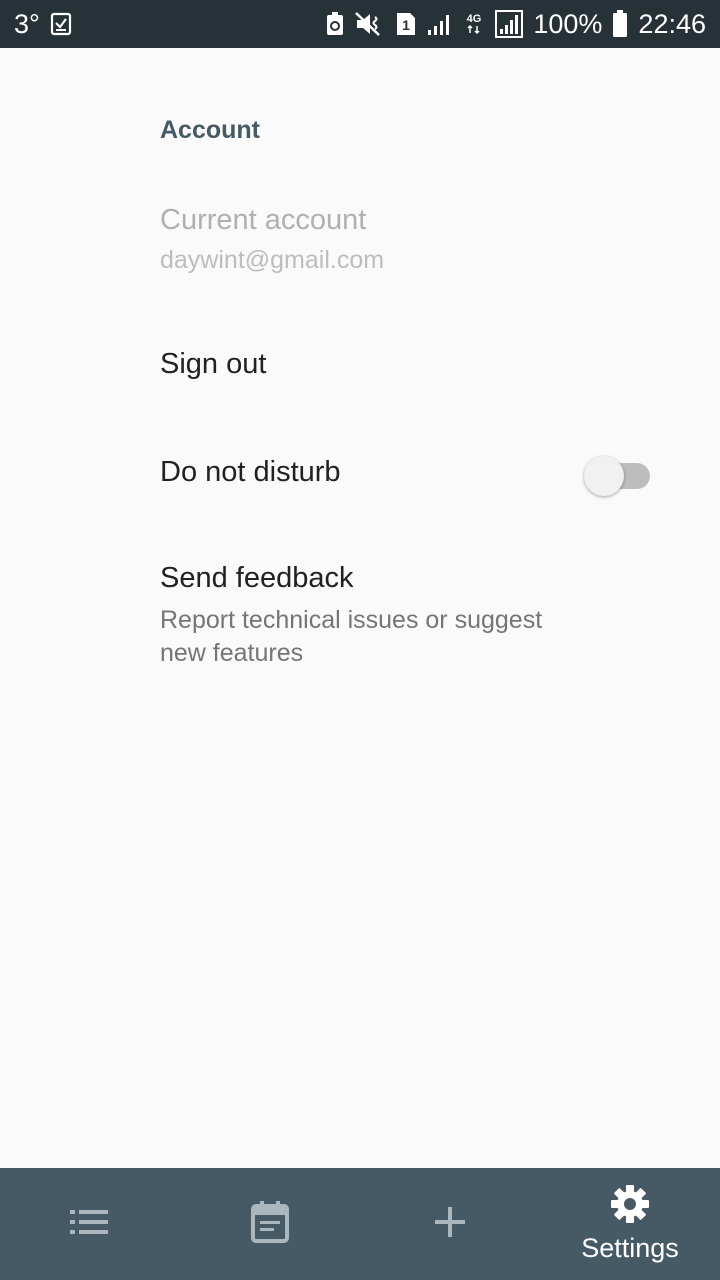 The image size is (720, 1280). I want to click on calendar-icon, so click(270, 1224).